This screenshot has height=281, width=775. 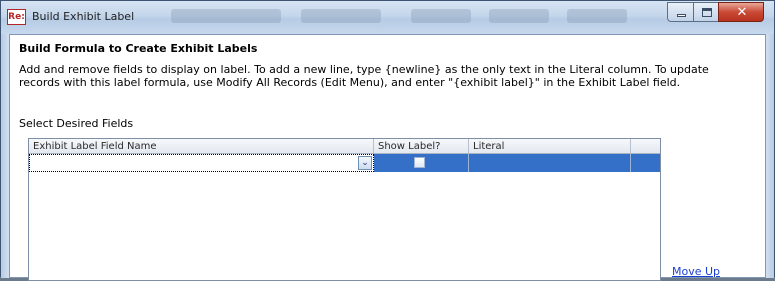 I want to click on close-icon: ✕, so click(x=742, y=12).